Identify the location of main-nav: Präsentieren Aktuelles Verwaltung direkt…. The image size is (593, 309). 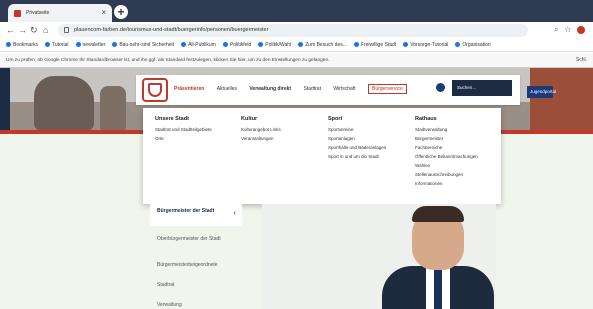
(296, 89).